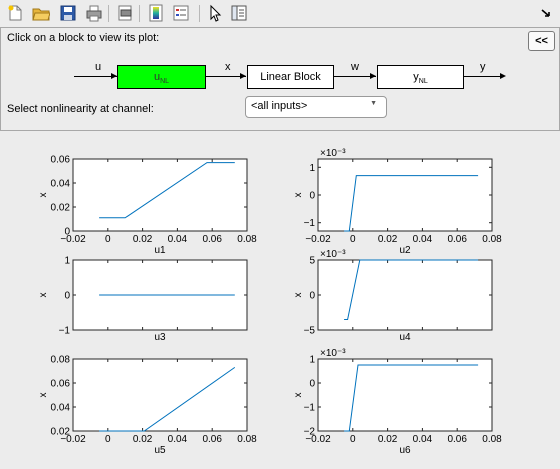 This screenshot has width=560, height=469. Describe the element at coordinates (160, 450) in the screenshot. I see `x-axis-label: u5` at that location.